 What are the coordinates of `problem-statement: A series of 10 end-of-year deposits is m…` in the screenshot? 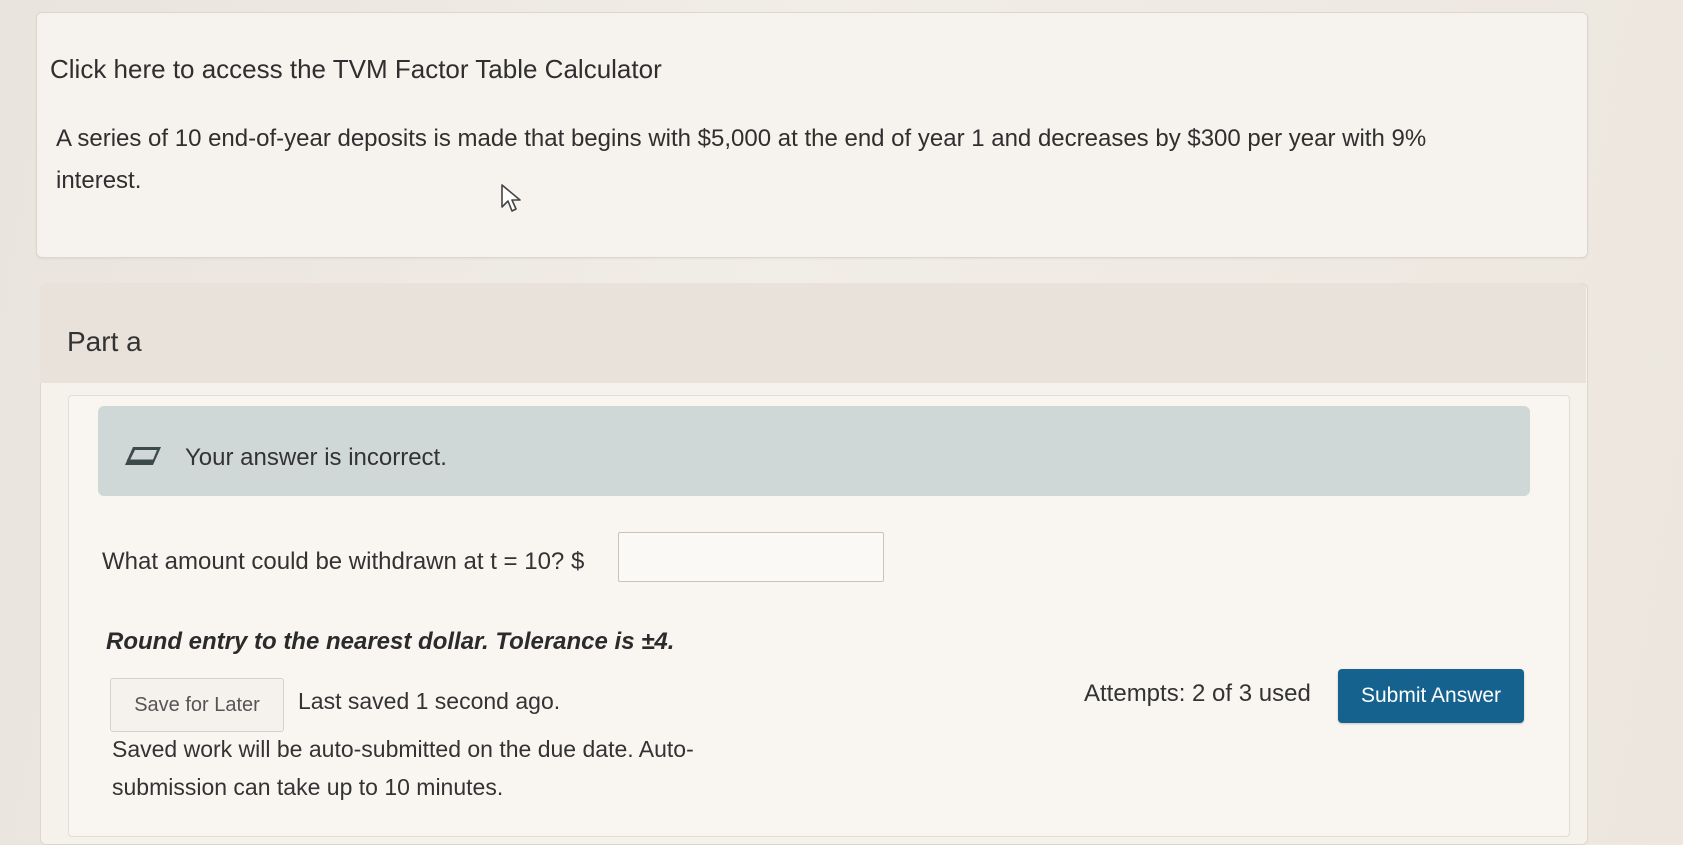 It's located at (741, 159).